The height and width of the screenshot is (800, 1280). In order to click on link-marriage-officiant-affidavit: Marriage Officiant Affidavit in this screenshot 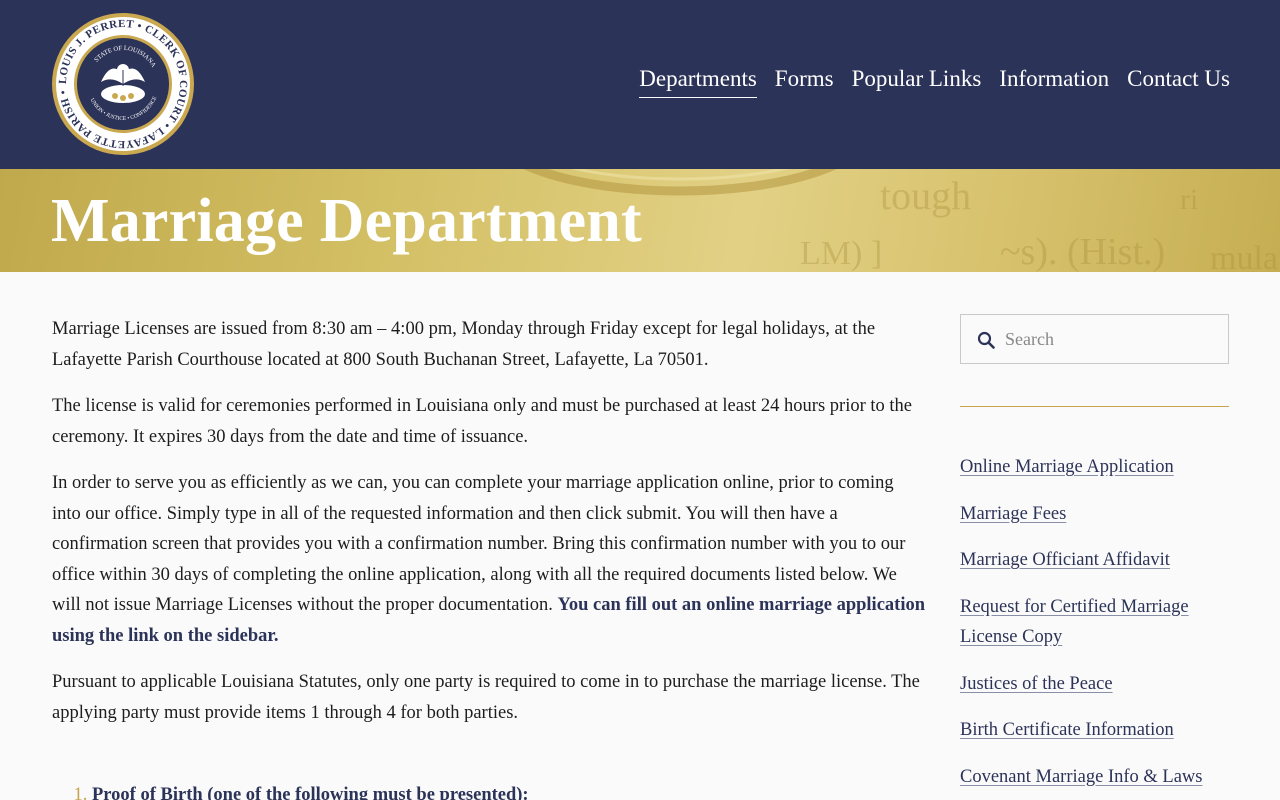, I will do `click(1065, 560)`.